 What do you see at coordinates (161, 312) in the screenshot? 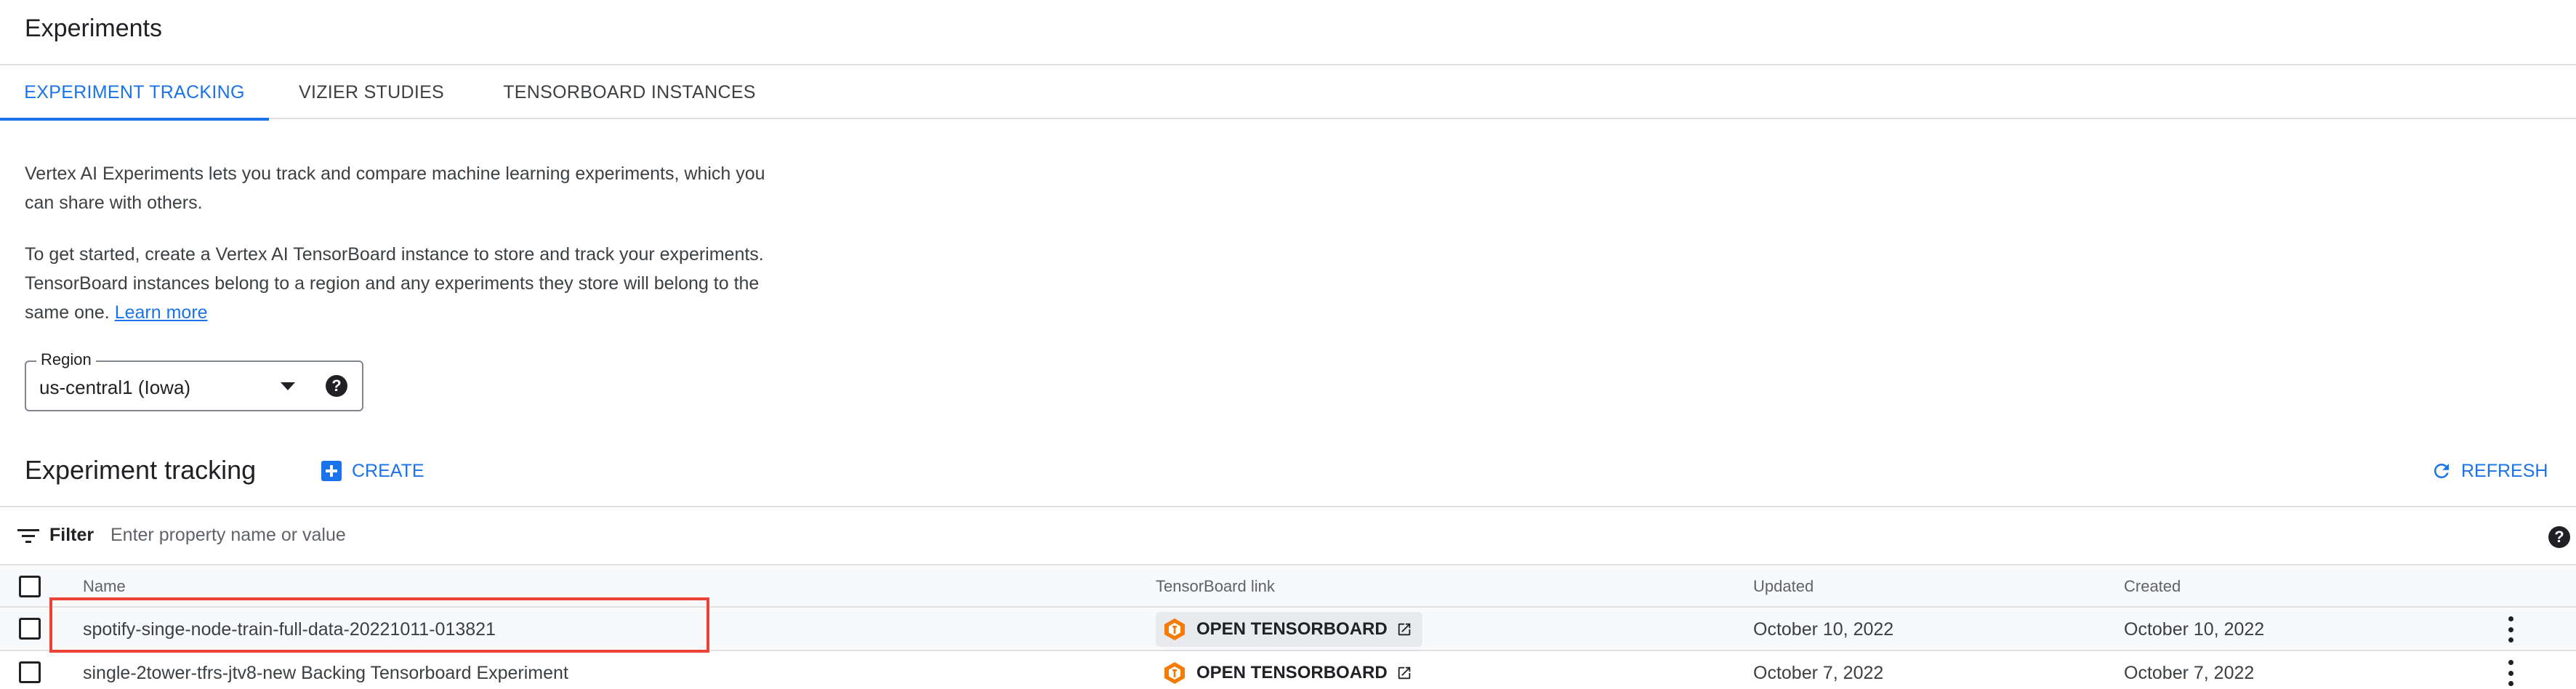
I see `learn-more-link: Learn more` at bounding box center [161, 312].